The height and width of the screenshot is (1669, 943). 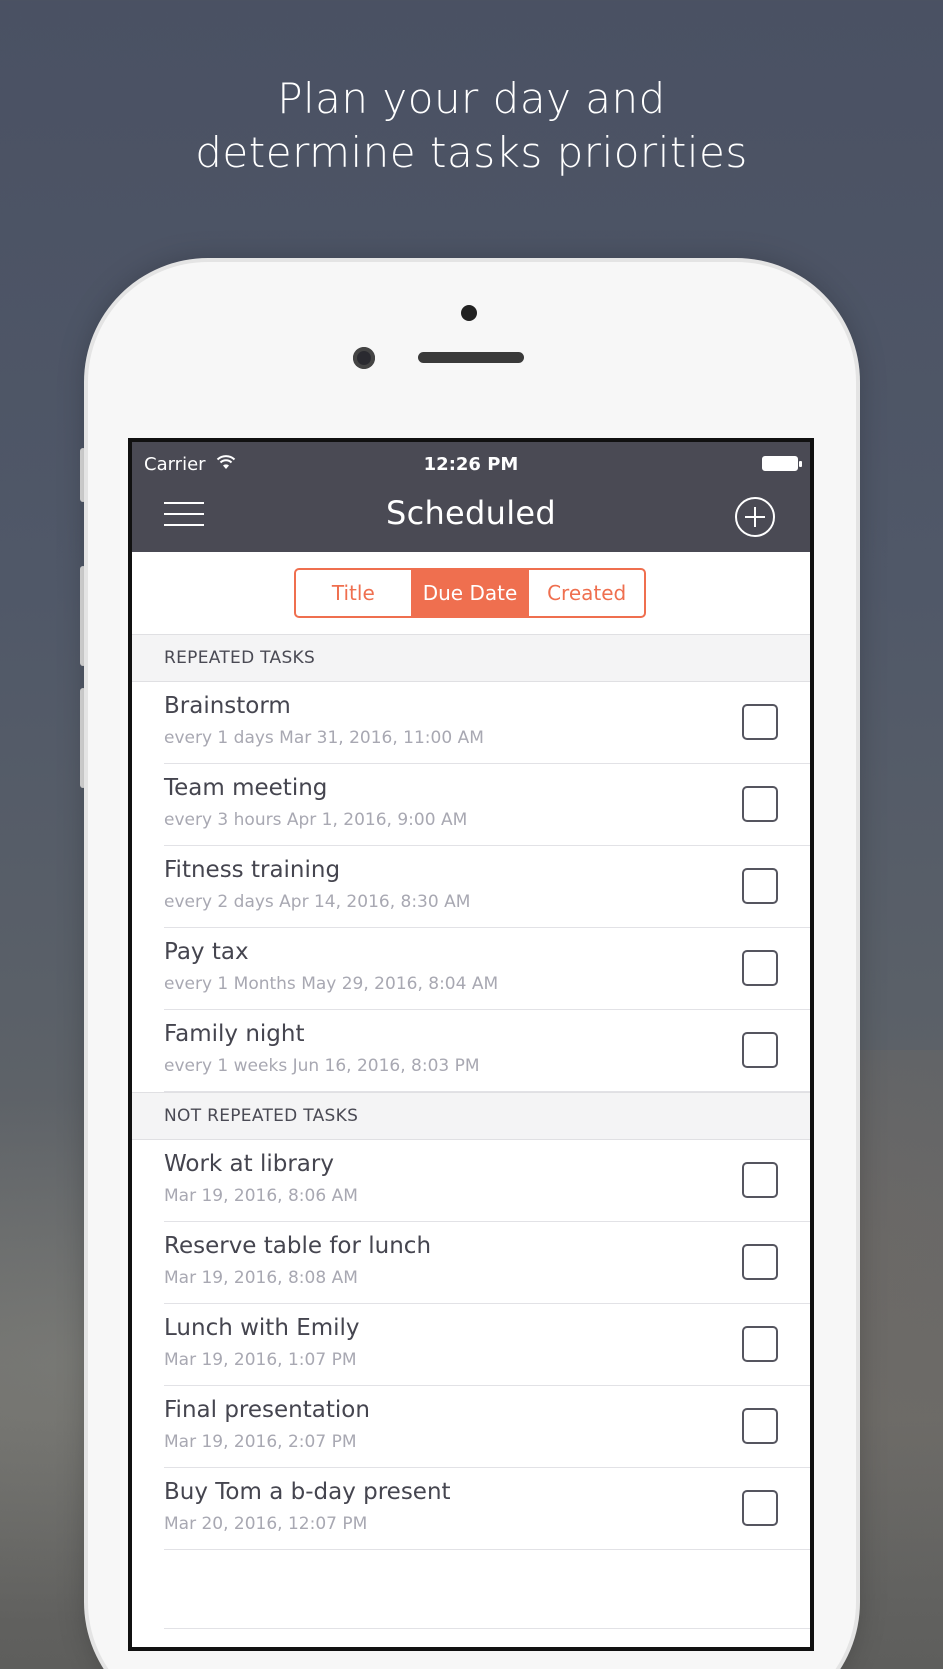 What do you see at coordinates (471, 1427) in the screenshot?
I see `list-item: Final presentation Mar 19, 2016, 2:07 PM` at bounding box center [471, 1427].